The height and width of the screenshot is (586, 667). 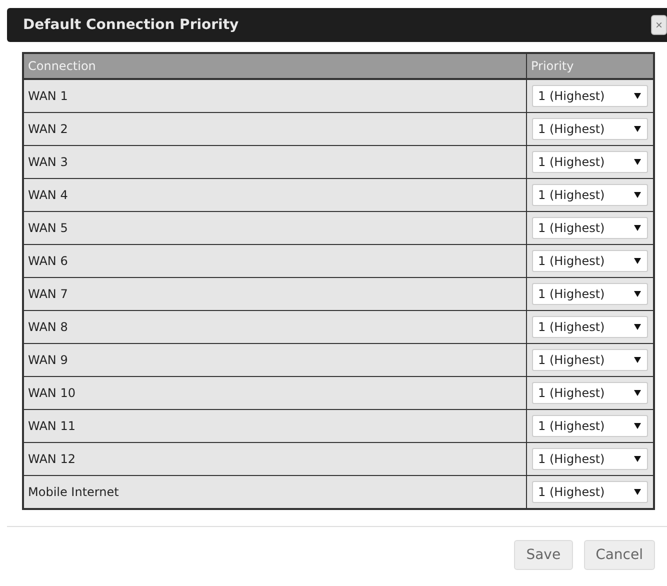 What do you see at coordinates (274, 228) in the screenshot?
I see `table-cell: WAN 5` at bounding box center [274, 228].